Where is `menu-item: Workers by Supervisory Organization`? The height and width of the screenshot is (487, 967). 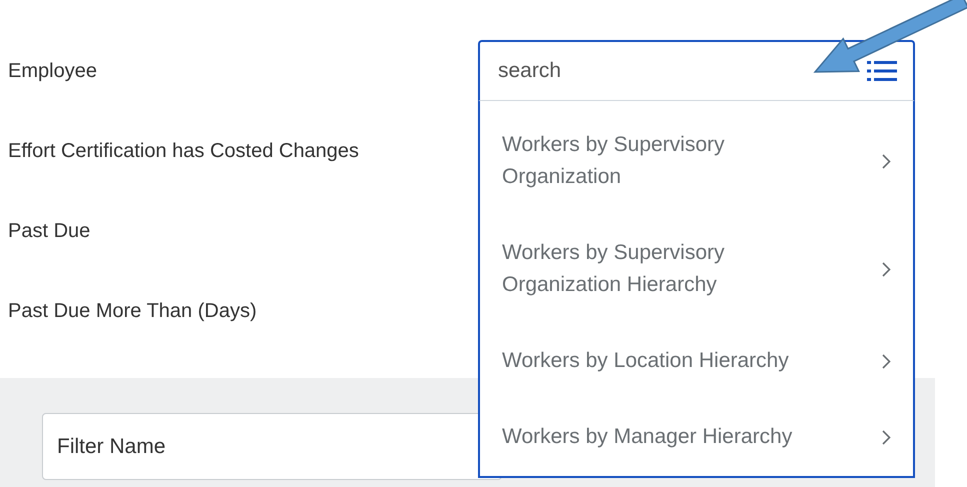
menu-item: Workers by Supervisory Organization is located at coordinates (696, 161).